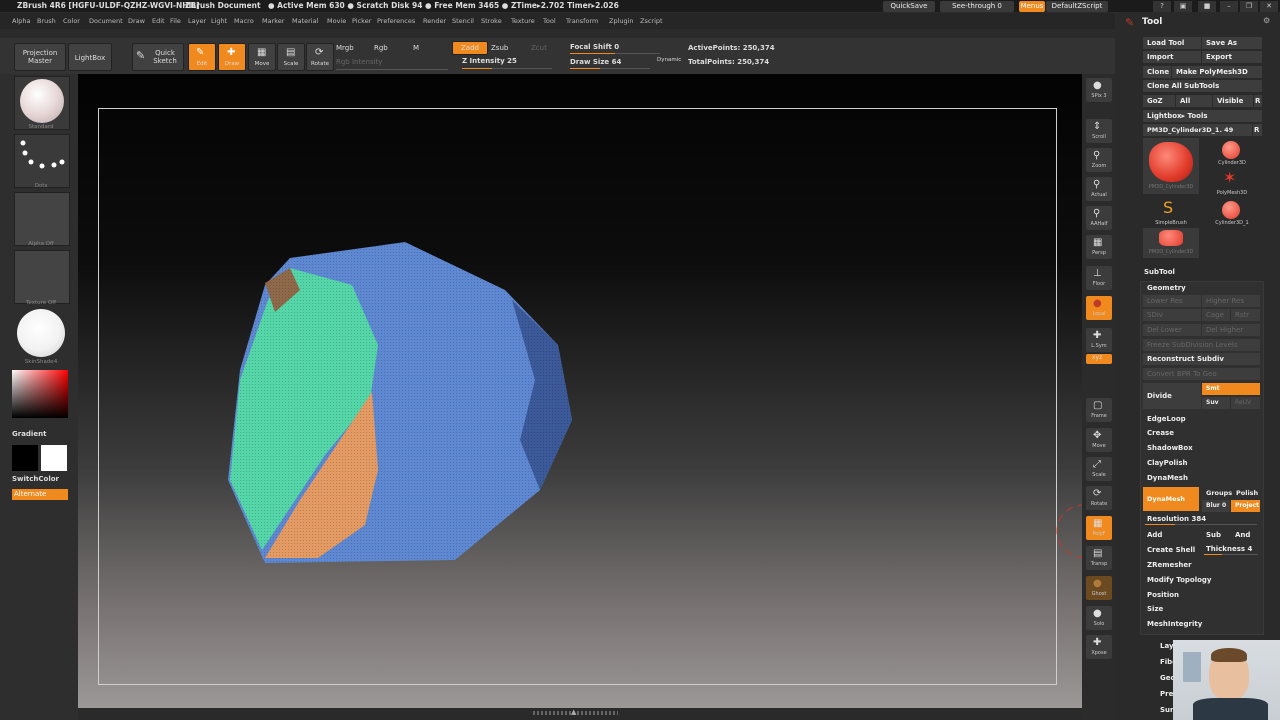 This screenshot has height=720, width=1280. Describe the element at coordinates (1216, 506) in the screenshot. I see `blur-slider: Blur 0` at that location.